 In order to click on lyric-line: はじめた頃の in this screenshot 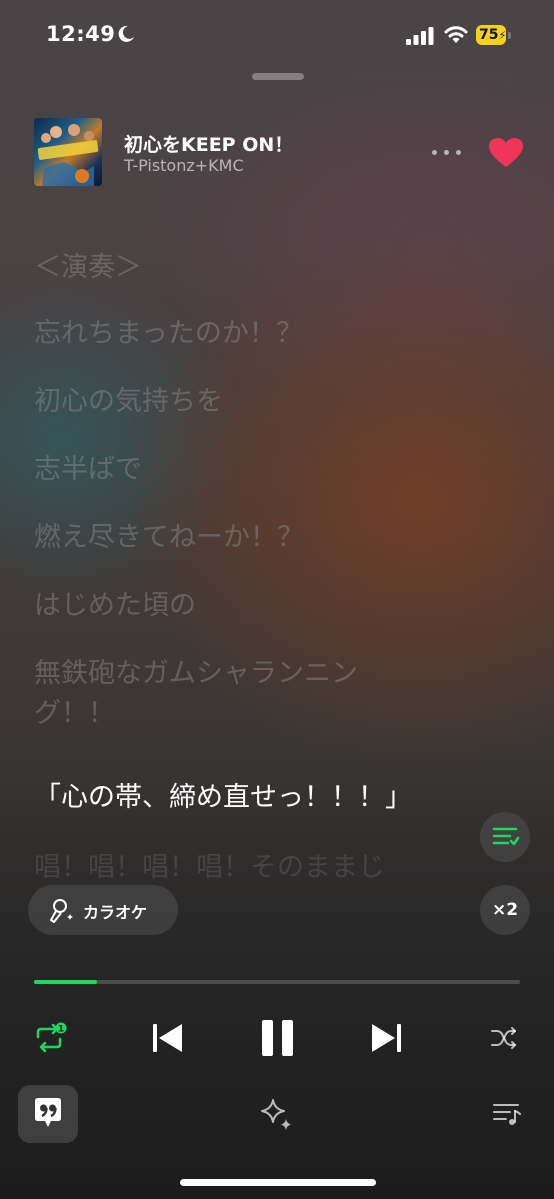, I will do `click(115, 606)`.